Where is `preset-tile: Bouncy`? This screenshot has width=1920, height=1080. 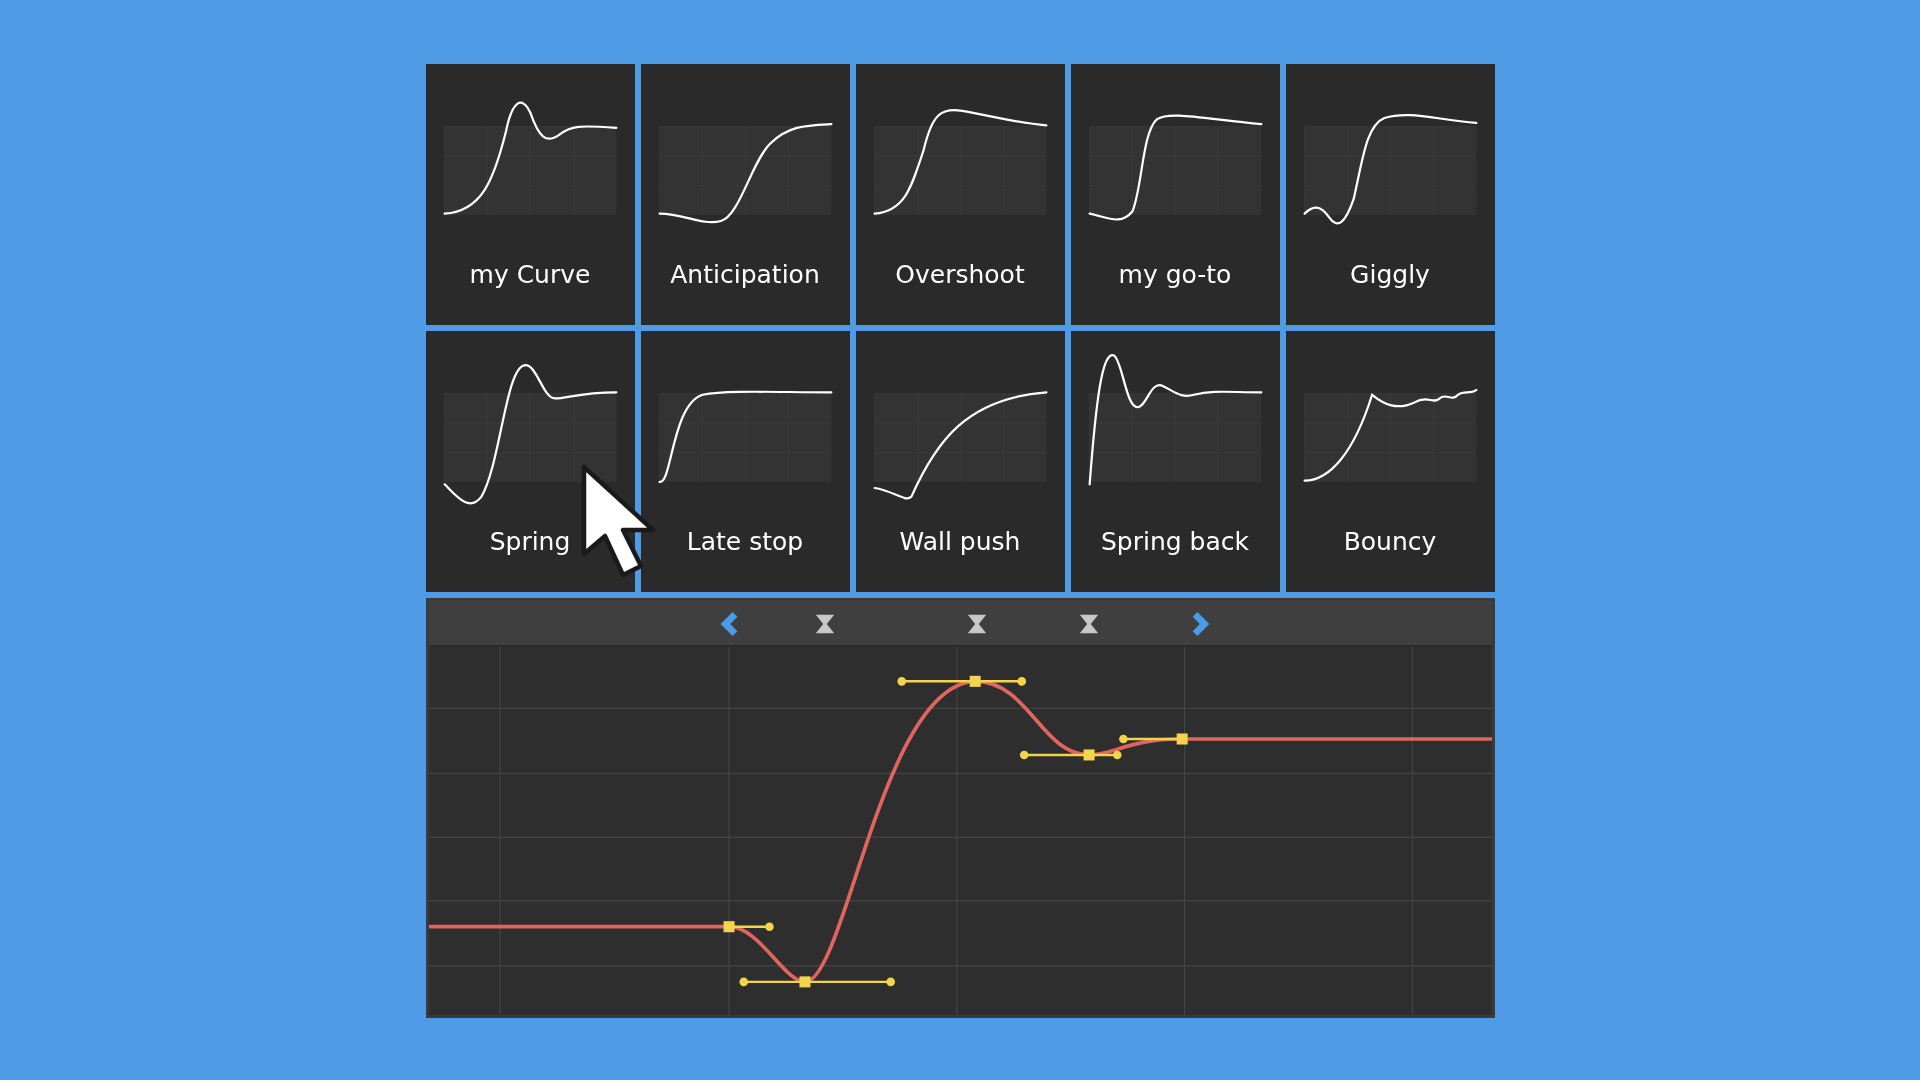
preset-tile: Bouncy is located at coordinates (1390, 461).